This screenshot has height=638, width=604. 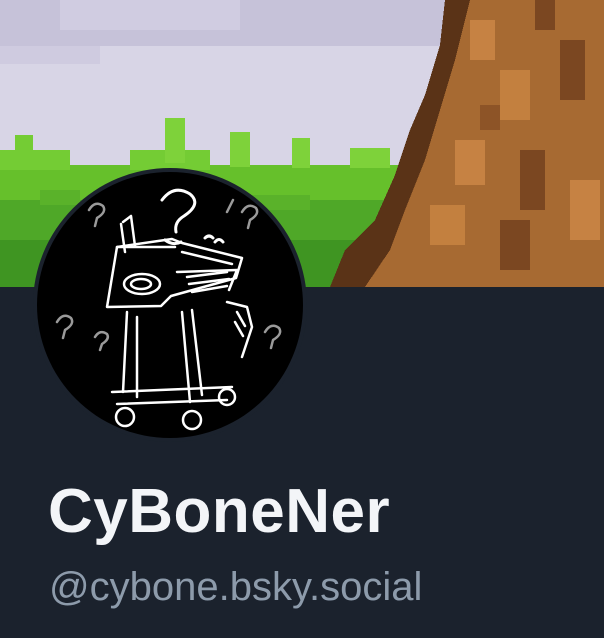 I want to click on confused-robot-sketch-icon, so click(x=168, y=309).